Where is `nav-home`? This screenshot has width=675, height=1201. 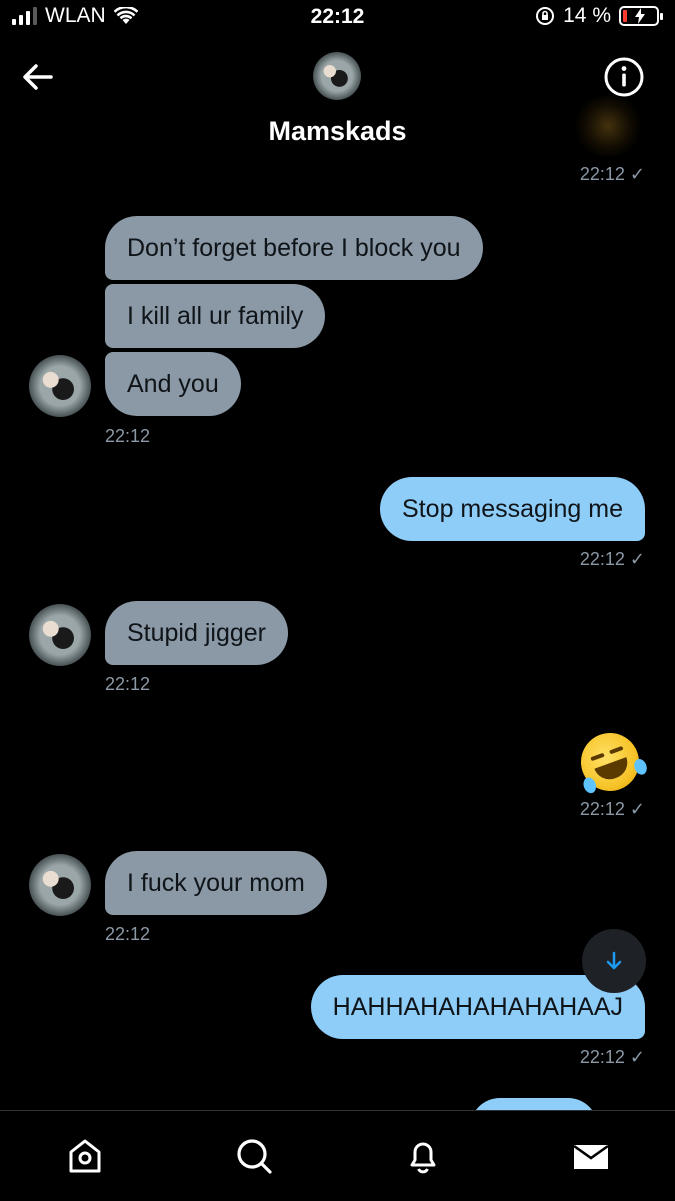
nav-home is located at coordinates (85, 1156).